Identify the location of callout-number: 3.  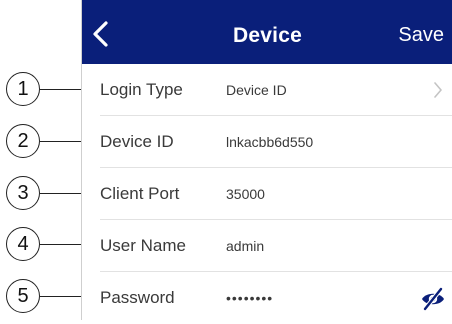
(23, 193).